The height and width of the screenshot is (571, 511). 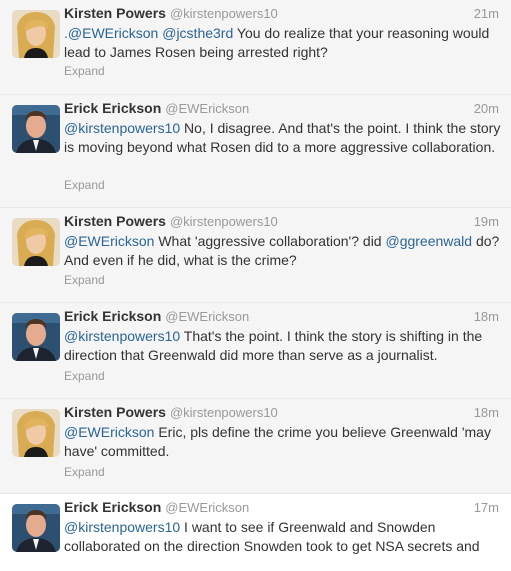 What do you see at coordinates (486, 13) in the screenshot?
I see `tweet-timestamp: 21m` at bounding box center [486, 13].